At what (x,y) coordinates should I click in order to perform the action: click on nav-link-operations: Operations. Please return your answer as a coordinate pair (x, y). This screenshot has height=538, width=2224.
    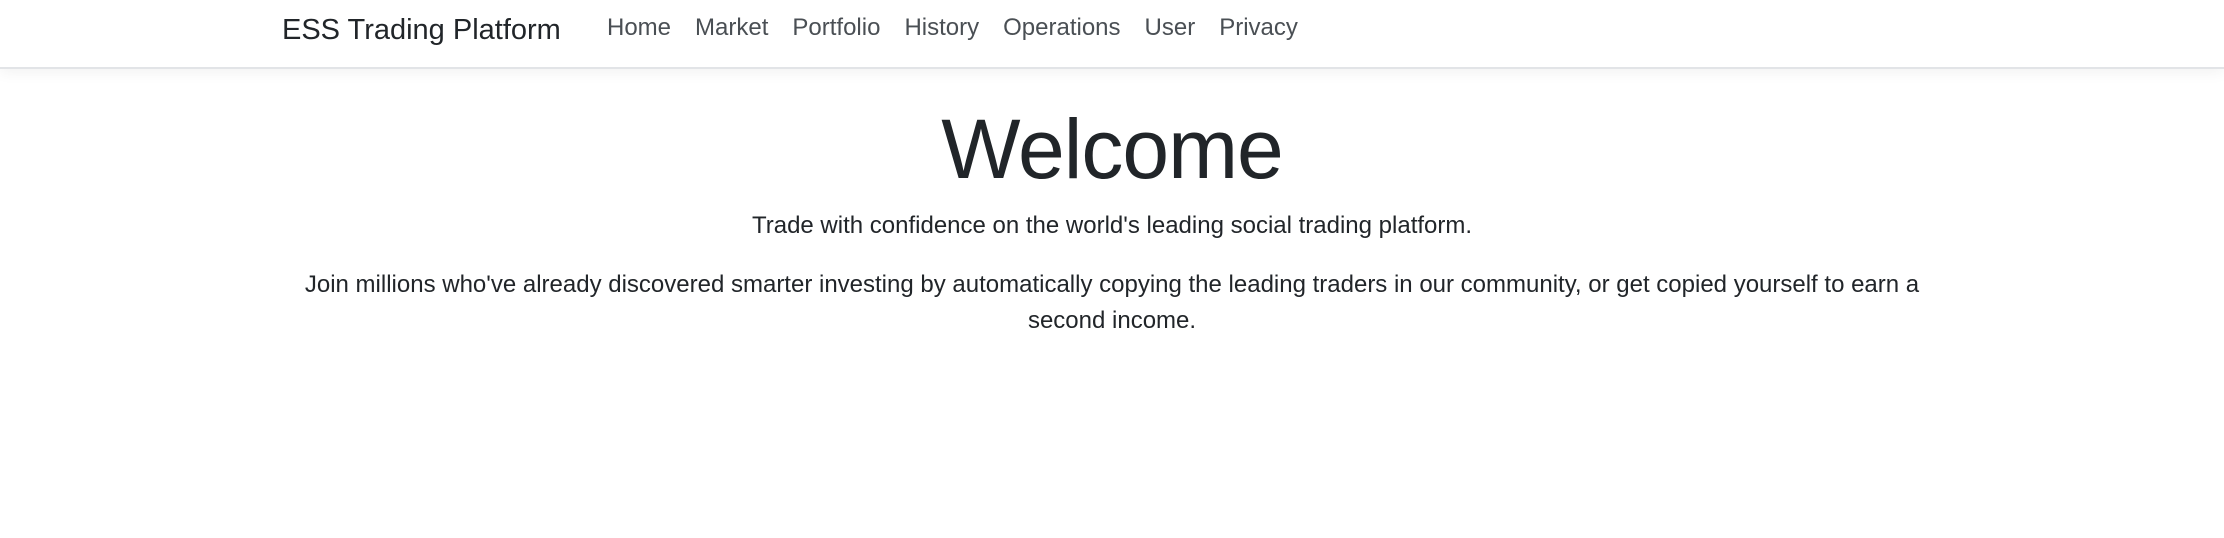
    Looking at the image, I should click on (1061, 28).